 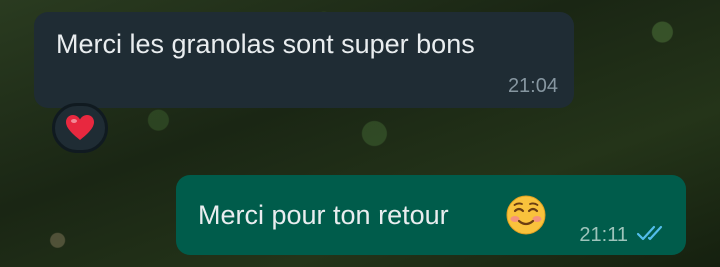 What do you see at coordinates (265, 44) in the screenshot?
I see `incoming-message-text: Merci les granolas sont super bons` at bounding box center [265, 44].